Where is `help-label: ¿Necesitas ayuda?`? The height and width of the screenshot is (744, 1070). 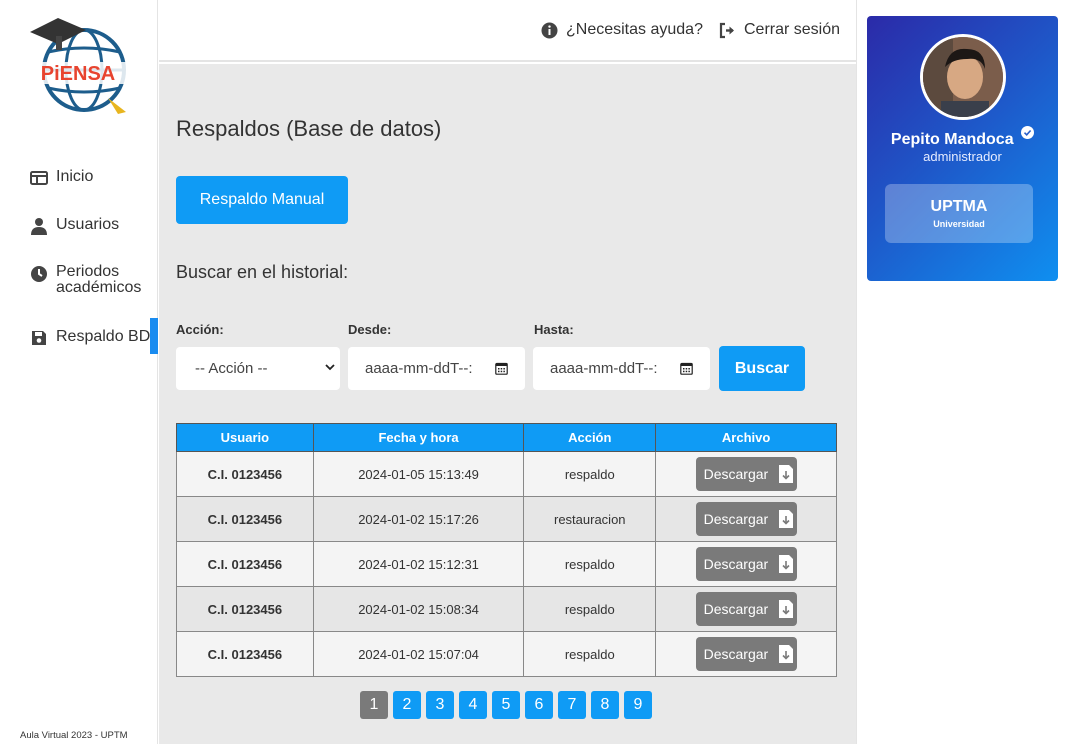
help-label: ¿Necesitas ayuda? is located at coordinates (634, 29).